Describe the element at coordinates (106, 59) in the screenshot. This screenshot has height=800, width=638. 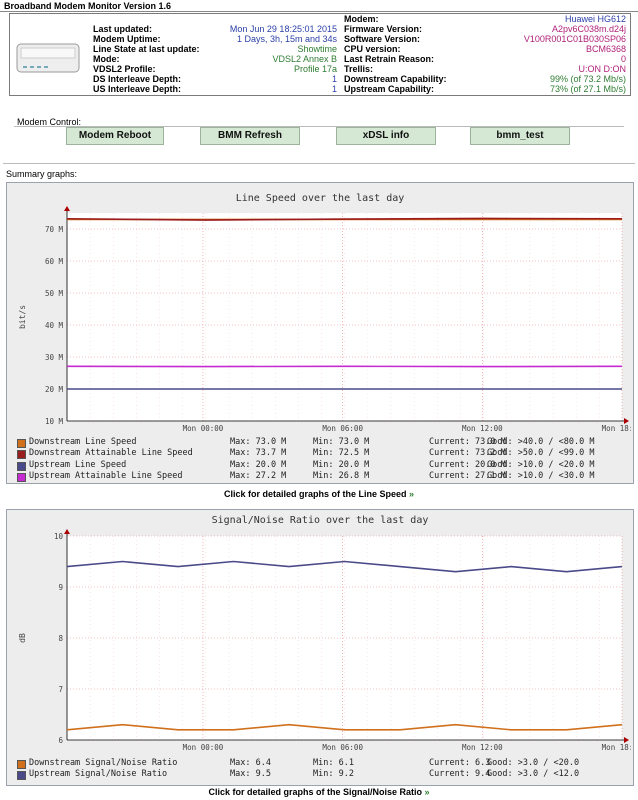
I see `status-label: Mode:` at that location.